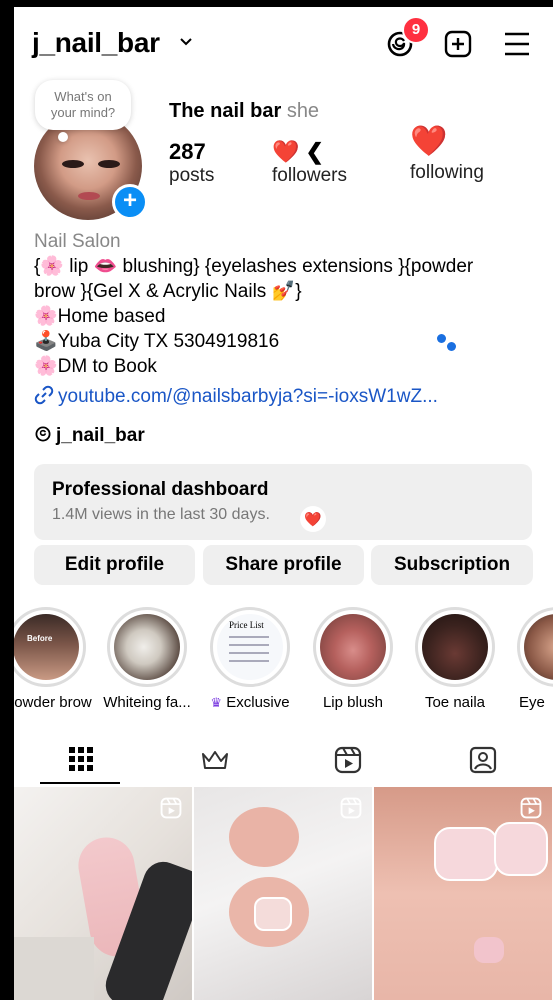 The height and width of the screenshot is (1000, 553). I want to click on highlight-exclusive: Price List, so click(250, 647).